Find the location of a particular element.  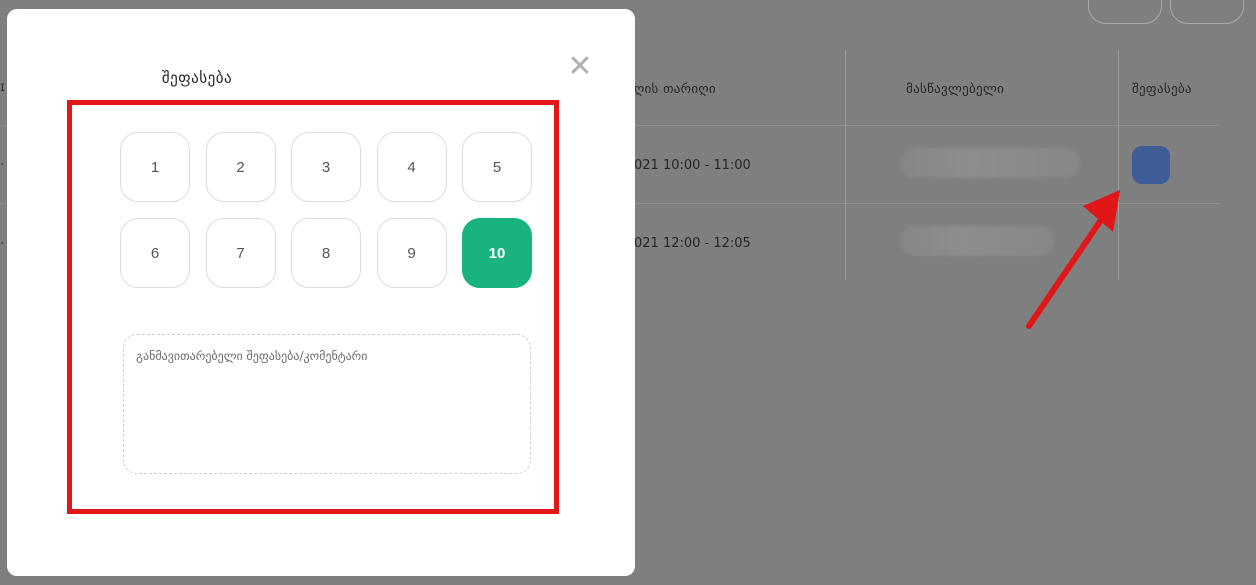

table-header-date: ღის თარიღი is located at coordinates (675, 89).